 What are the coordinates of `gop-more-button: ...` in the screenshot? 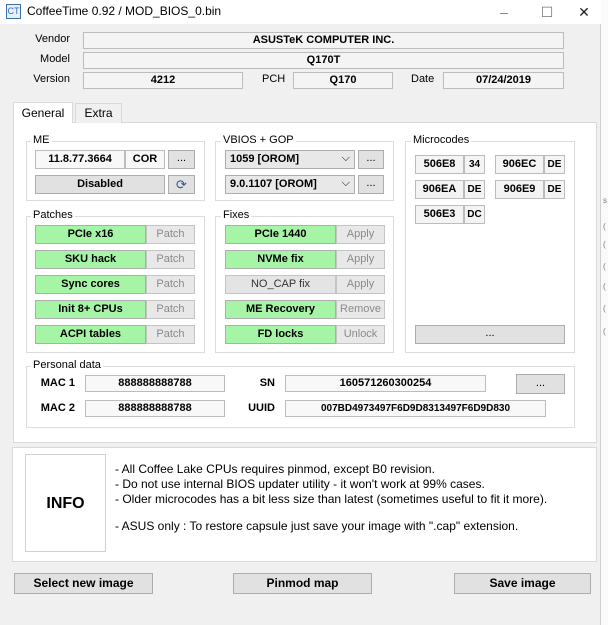 It's located at (371, 184).